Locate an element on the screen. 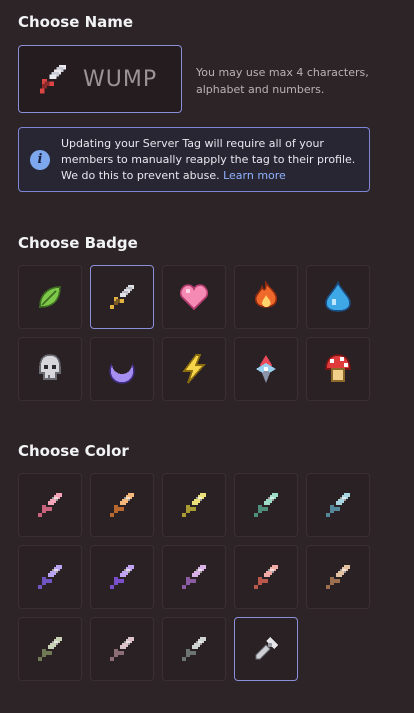 The image size is (414, 713). crystal-icon is located at coordinates (266, 369).